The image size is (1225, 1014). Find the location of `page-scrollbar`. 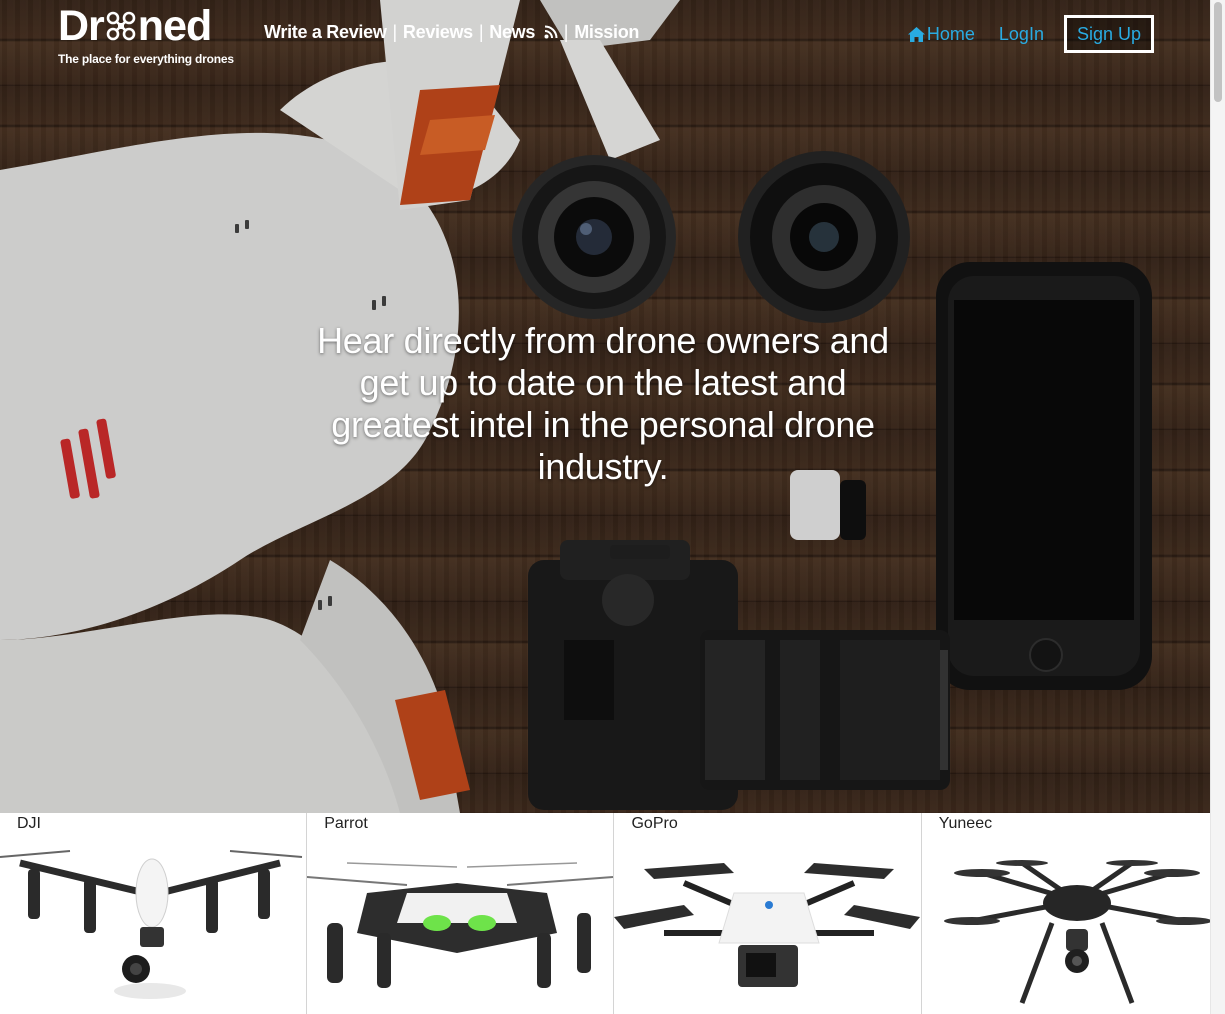

page-scrollbar is located at coordinates (1217, 507).